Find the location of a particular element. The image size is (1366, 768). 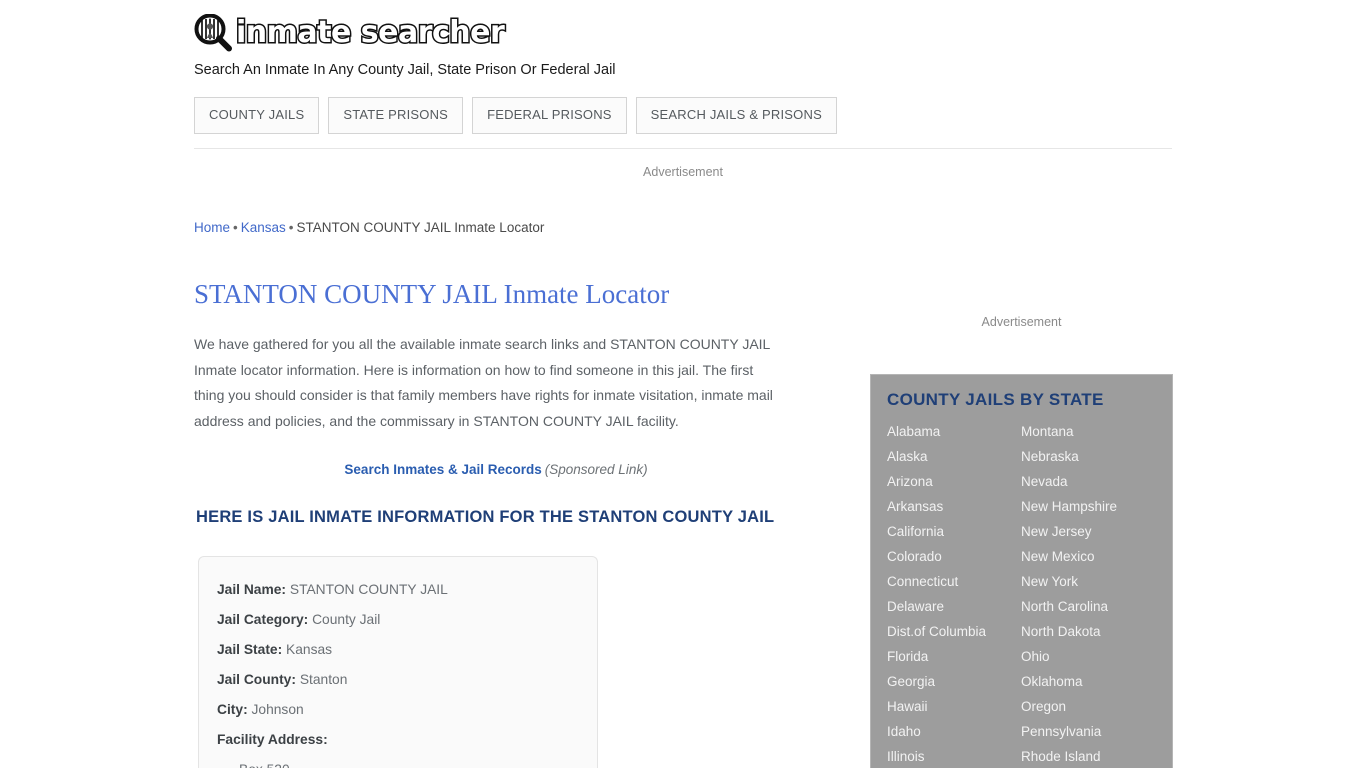

sponsored-note: (Sponsored Link) is located at coordinates (596, 469).